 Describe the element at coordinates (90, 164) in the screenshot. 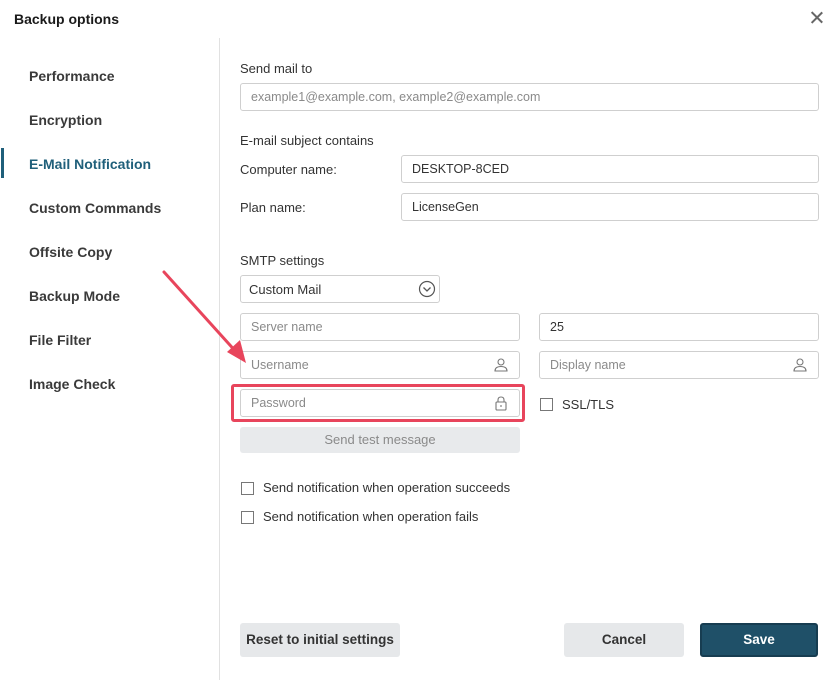

I see `sidebar-item-email-notification: E-Mail Notification` at that location.